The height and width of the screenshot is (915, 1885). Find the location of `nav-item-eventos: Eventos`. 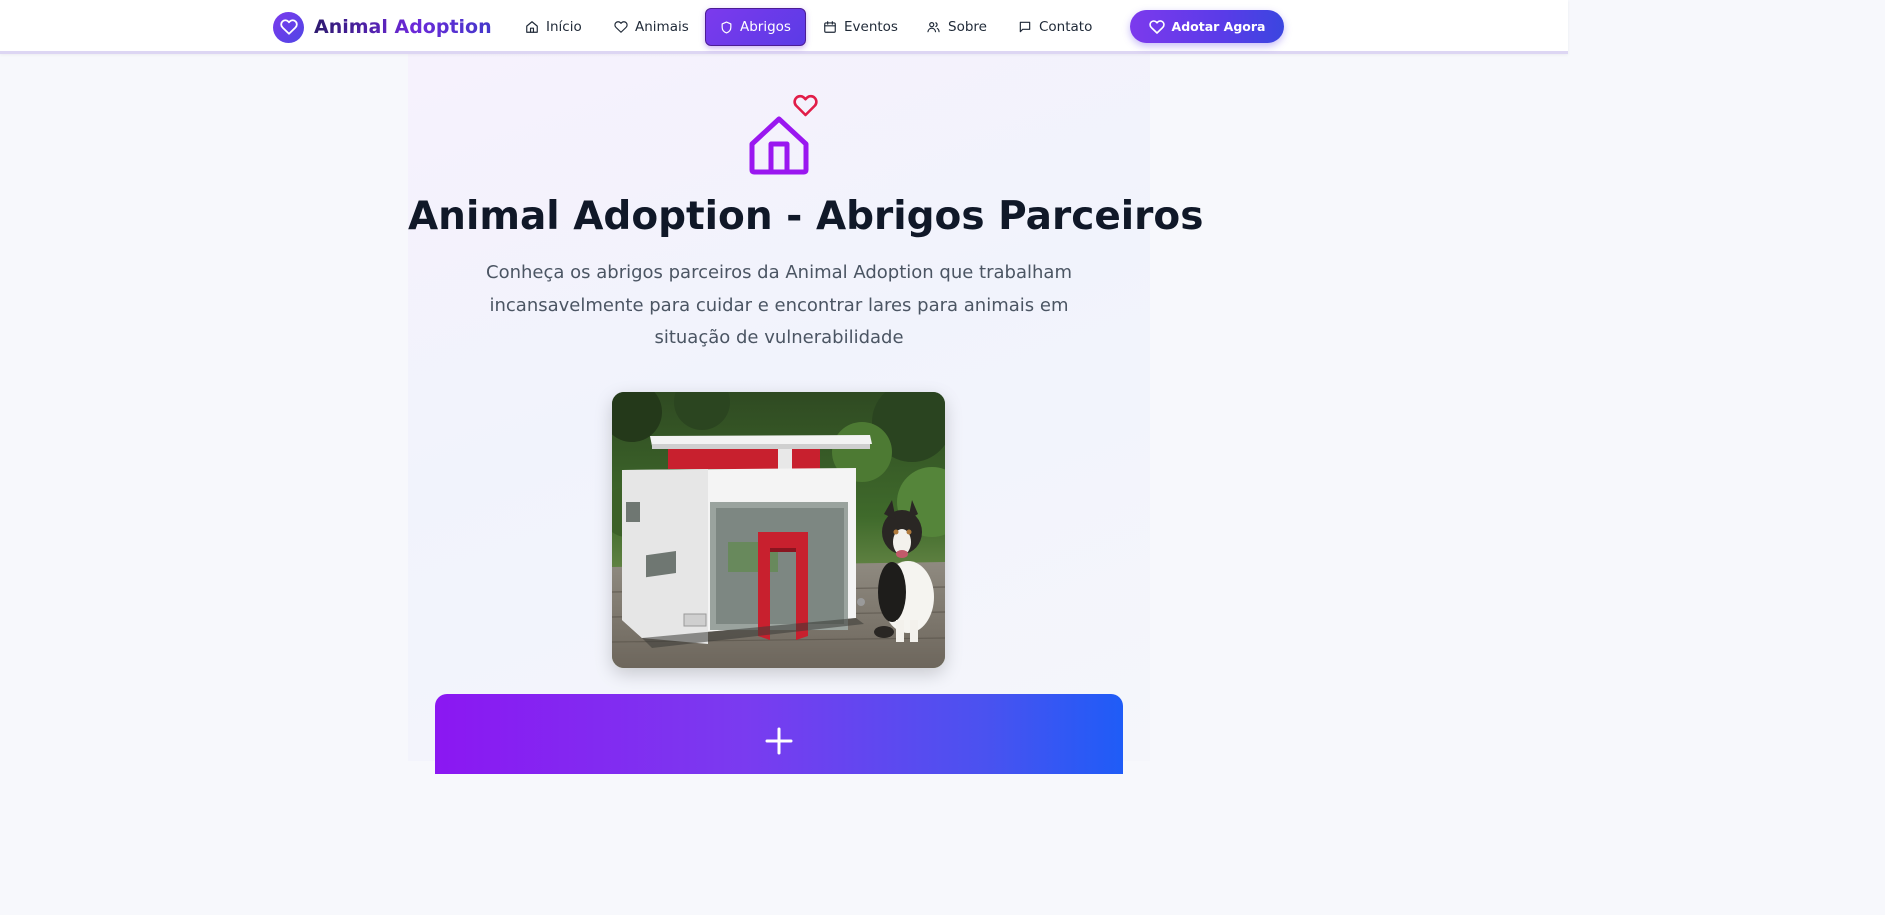

nav-item-eventos: Eventos is located at coordinates (860, 27).